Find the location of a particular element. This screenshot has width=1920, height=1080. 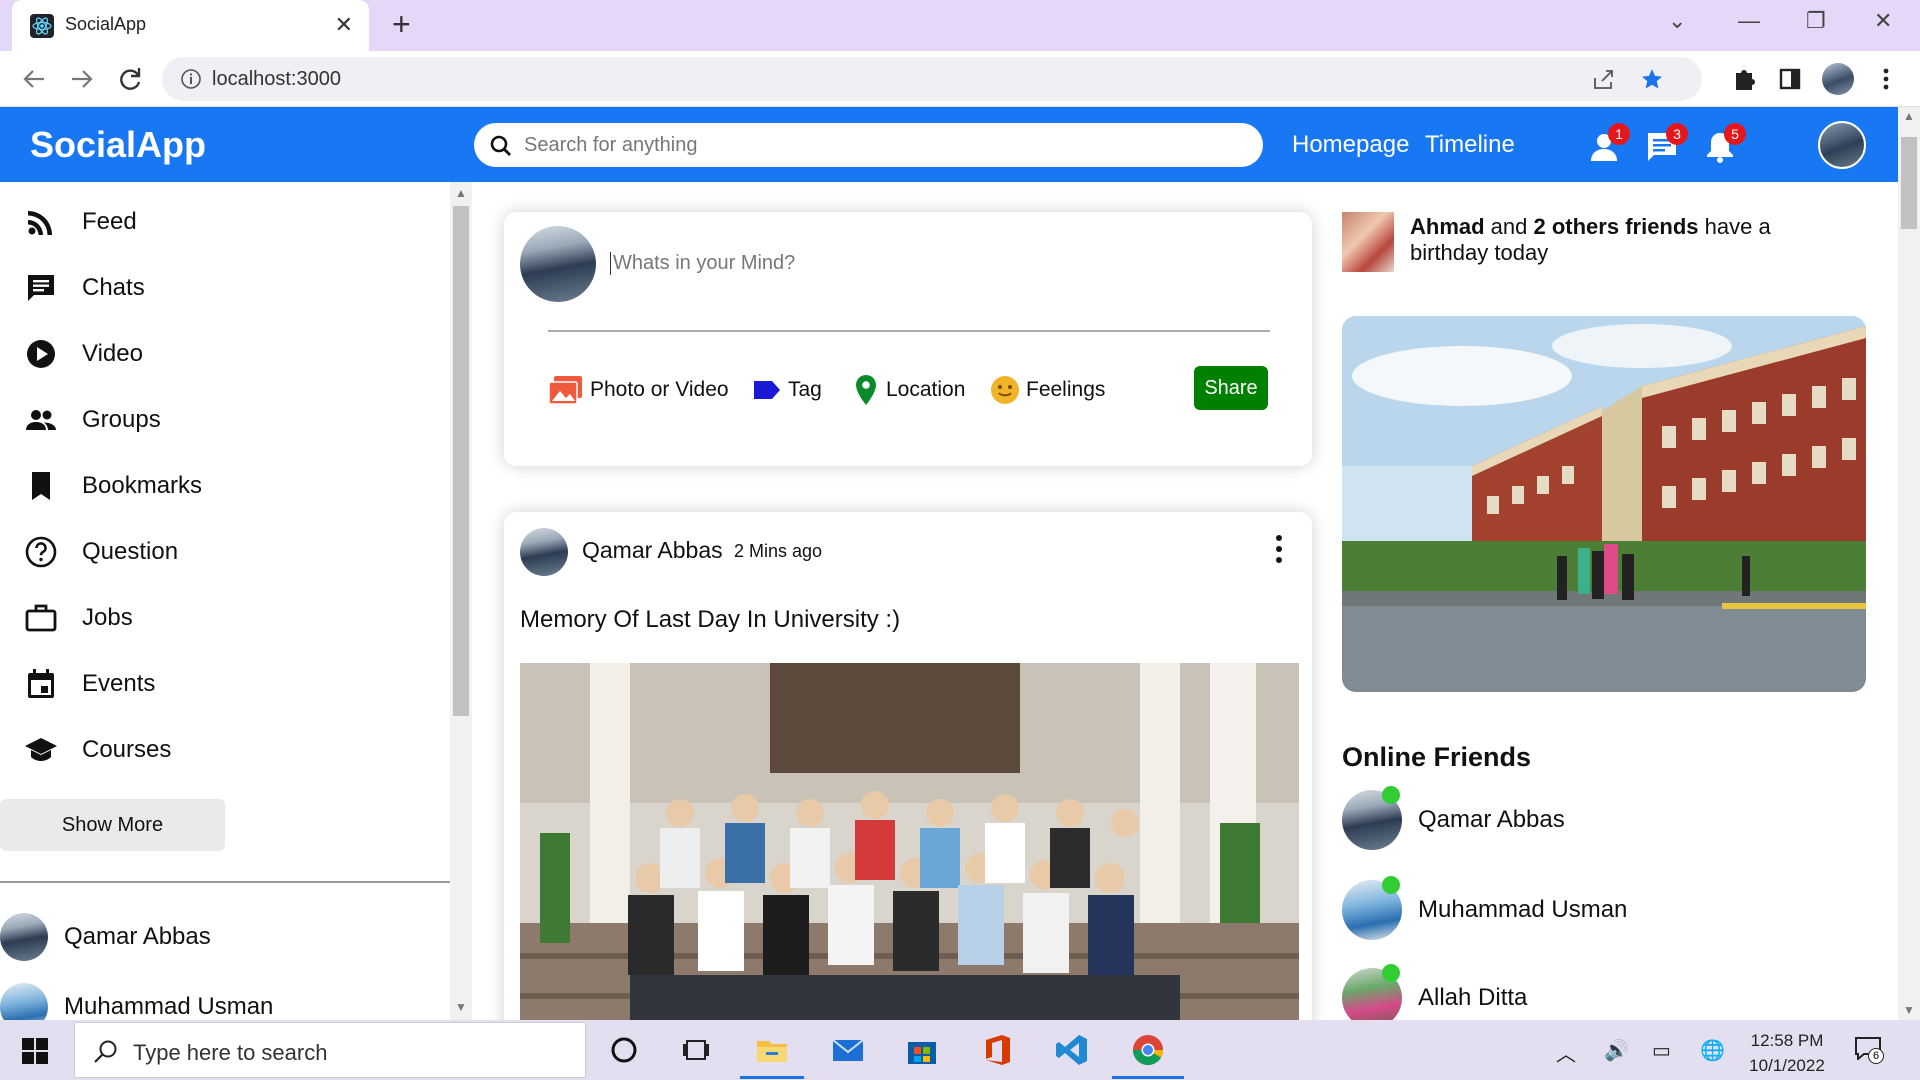

sidebar-item-courses: Courses is located at coordinates (97, 750).